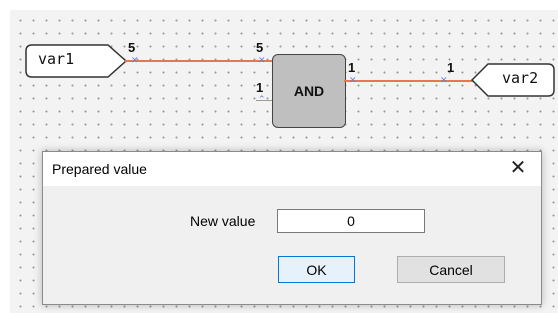 The width and height of the screenshot is (558, 313). I want to click on pin-value-and-in1: 5, so click(260, 47).